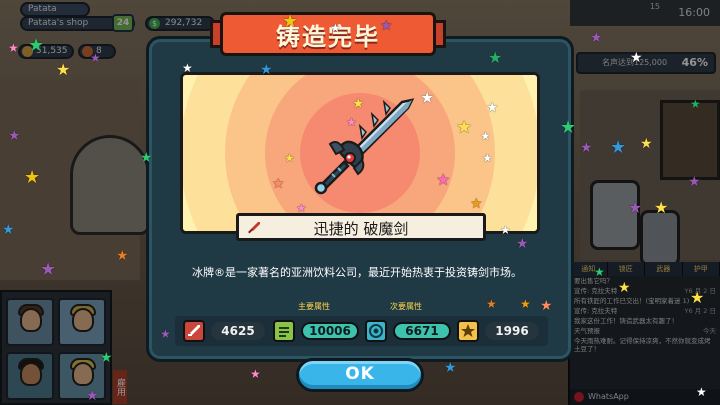 This screenshot has width=720, height=405. What do you see at coordinates (194, 331) in the screenshot?
I see `attack-icon` at bounding box center [194, 331].